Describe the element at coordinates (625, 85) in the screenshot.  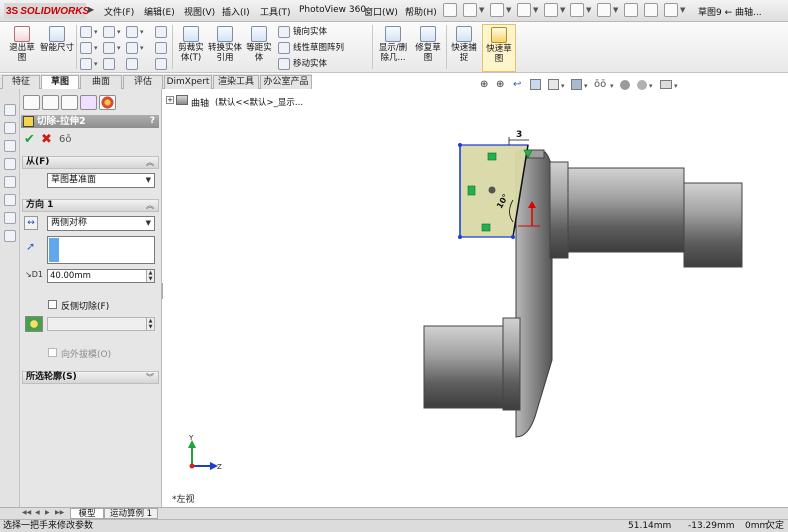
I see `edit-appearance-icon` at that location.